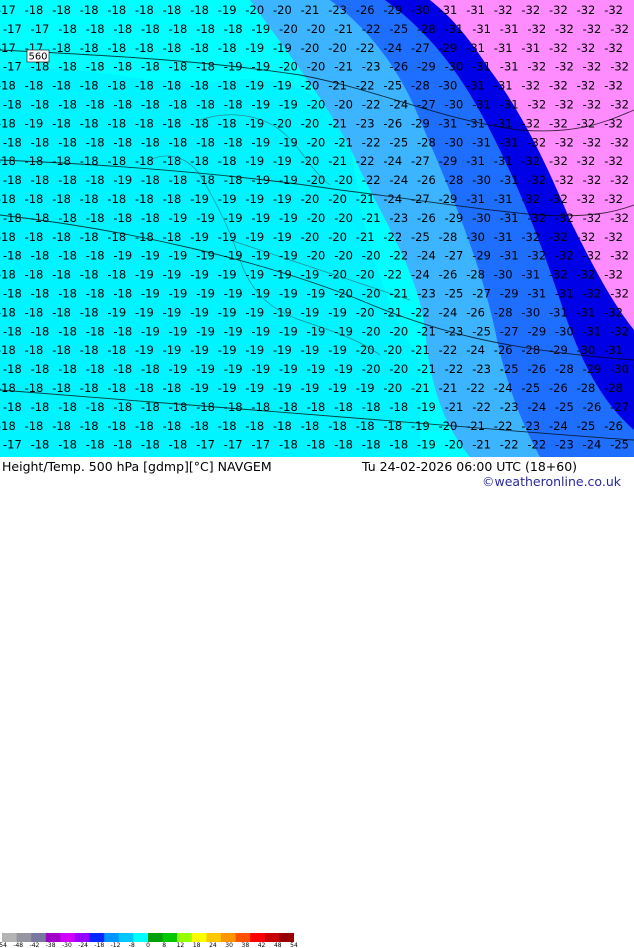  I want to click on colorbar-tick-label: 30, so click(229, 945).